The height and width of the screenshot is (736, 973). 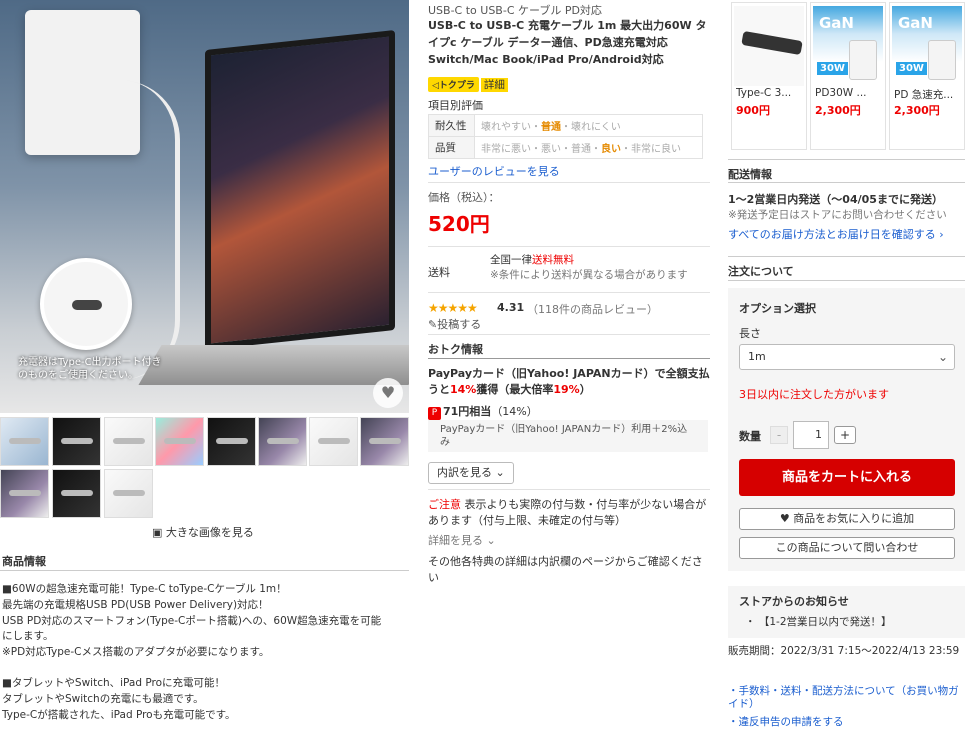 What do you see at coordinates (464, 472) in the screenshot?
I see `breakdown-label: 内訳を見る` at bounding box center [464, 472].